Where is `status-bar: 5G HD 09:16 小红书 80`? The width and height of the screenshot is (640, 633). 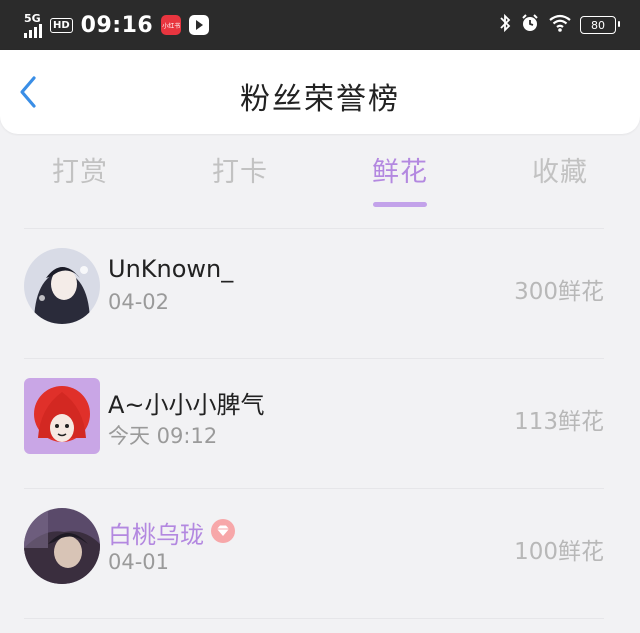 status-bar: 5G HD 09:16 小红书 80 is located at coordinates (320, 25).